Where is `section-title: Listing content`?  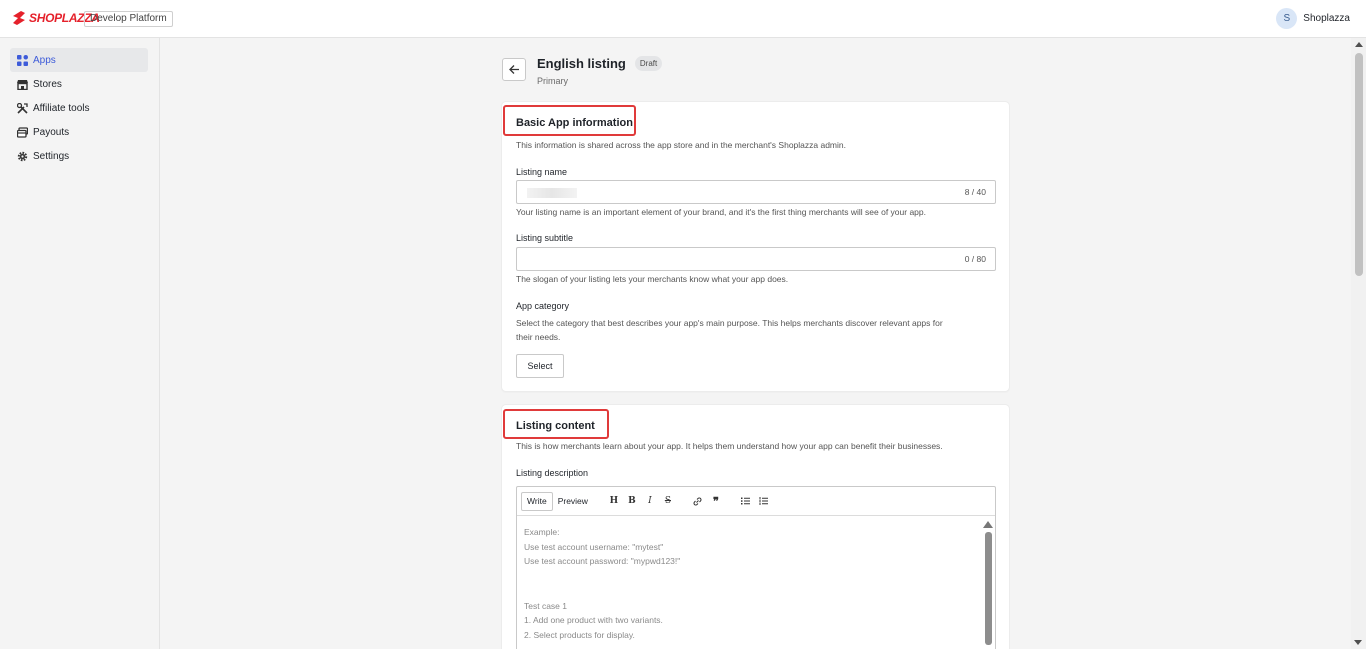
section-title: Listing content is located at coordinates (555, 426).